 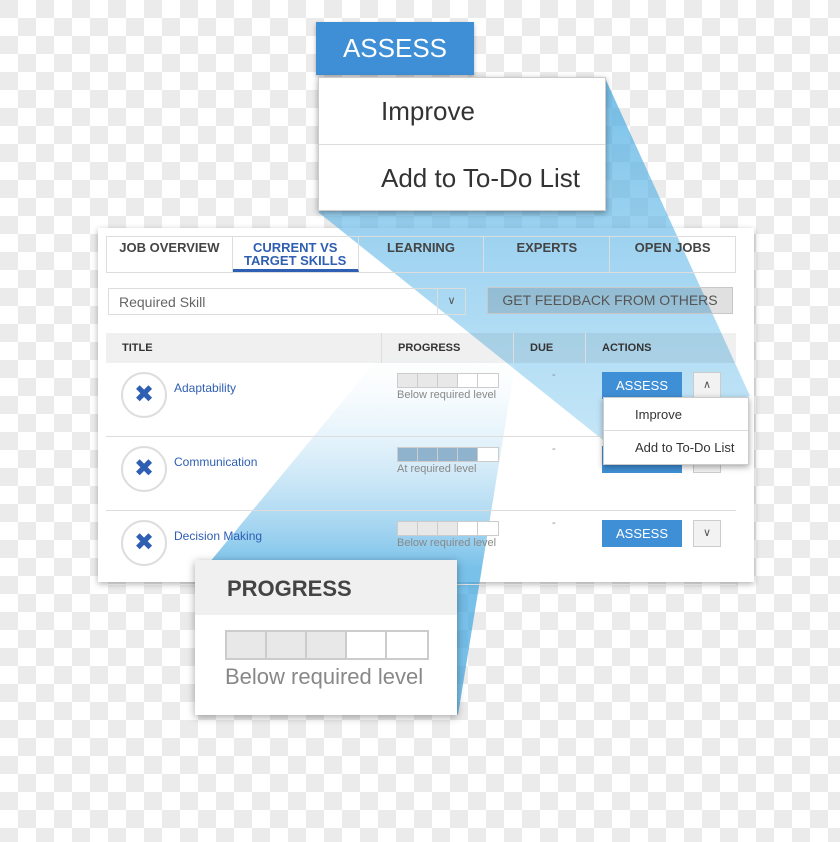 I want to click on progress-callout: PROGRESS Below required level, so click(x=326, y=637).